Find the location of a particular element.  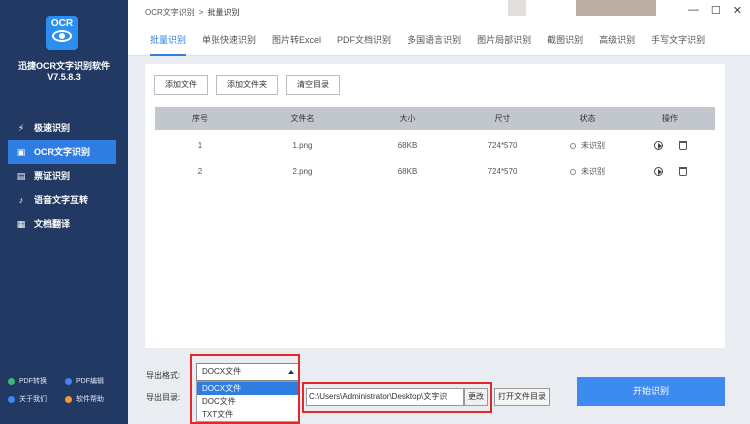

logo-text: OCR is located at coordinates (62, 23).